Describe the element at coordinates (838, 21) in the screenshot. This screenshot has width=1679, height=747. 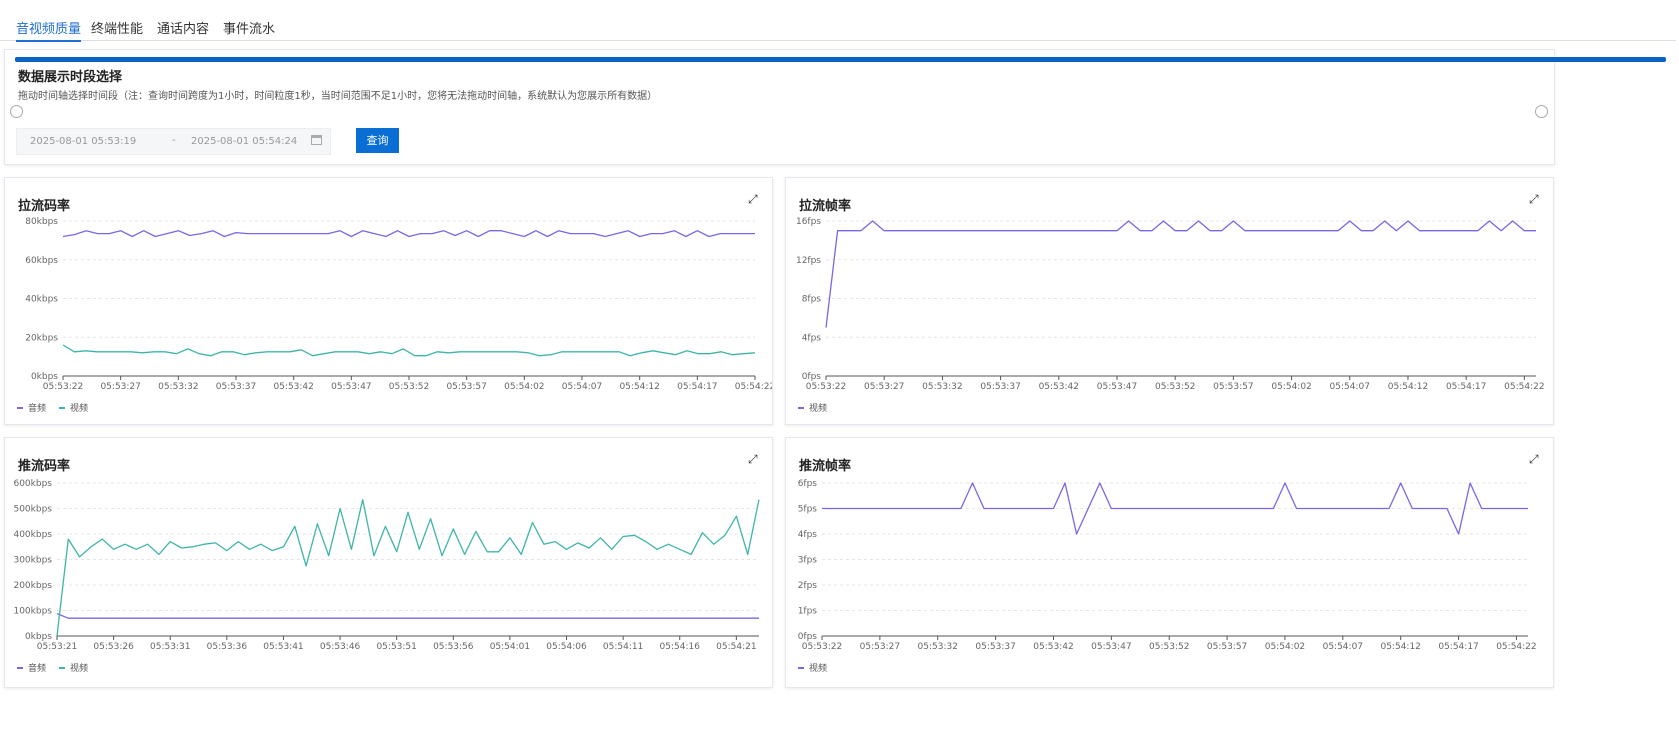
I see `tab-bar: 音视频质量 终端性能 通话内容 事件流水` at that location.